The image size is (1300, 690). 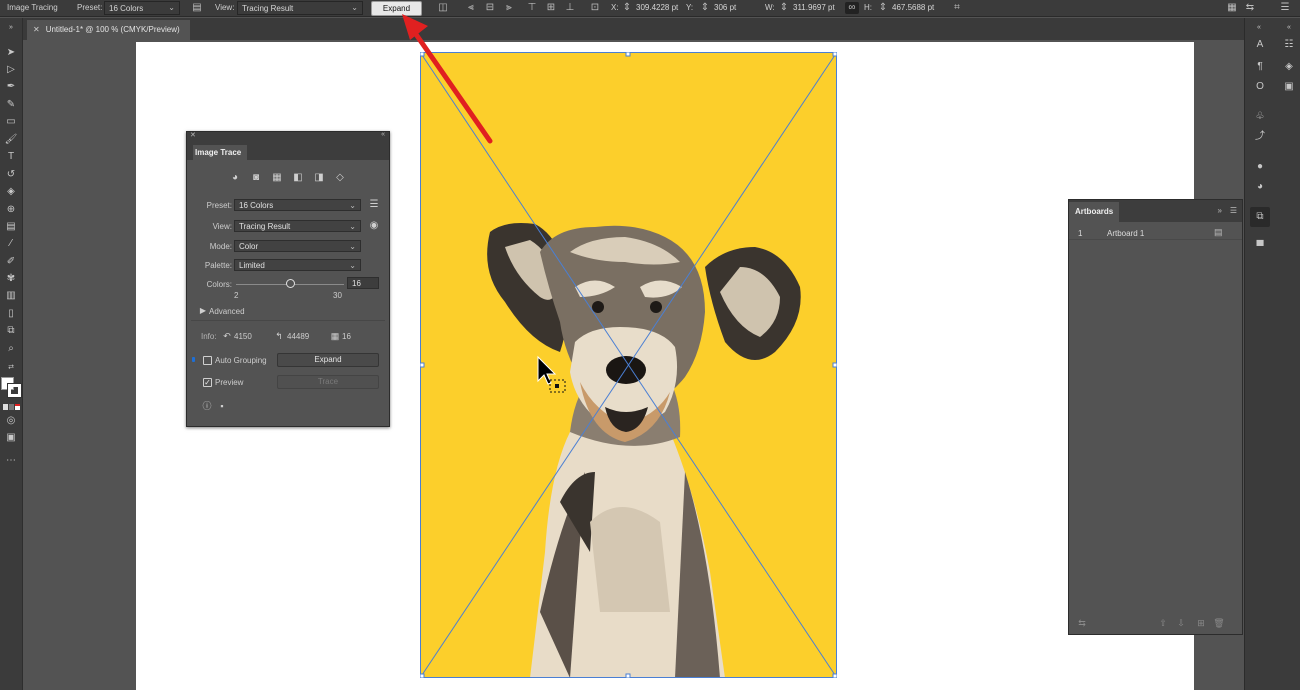 What do you see at coordinates (300, 8) in the screenshot?
I see `view-dropdown: Tracing Result ⌄` at bounding box center [300, 8].